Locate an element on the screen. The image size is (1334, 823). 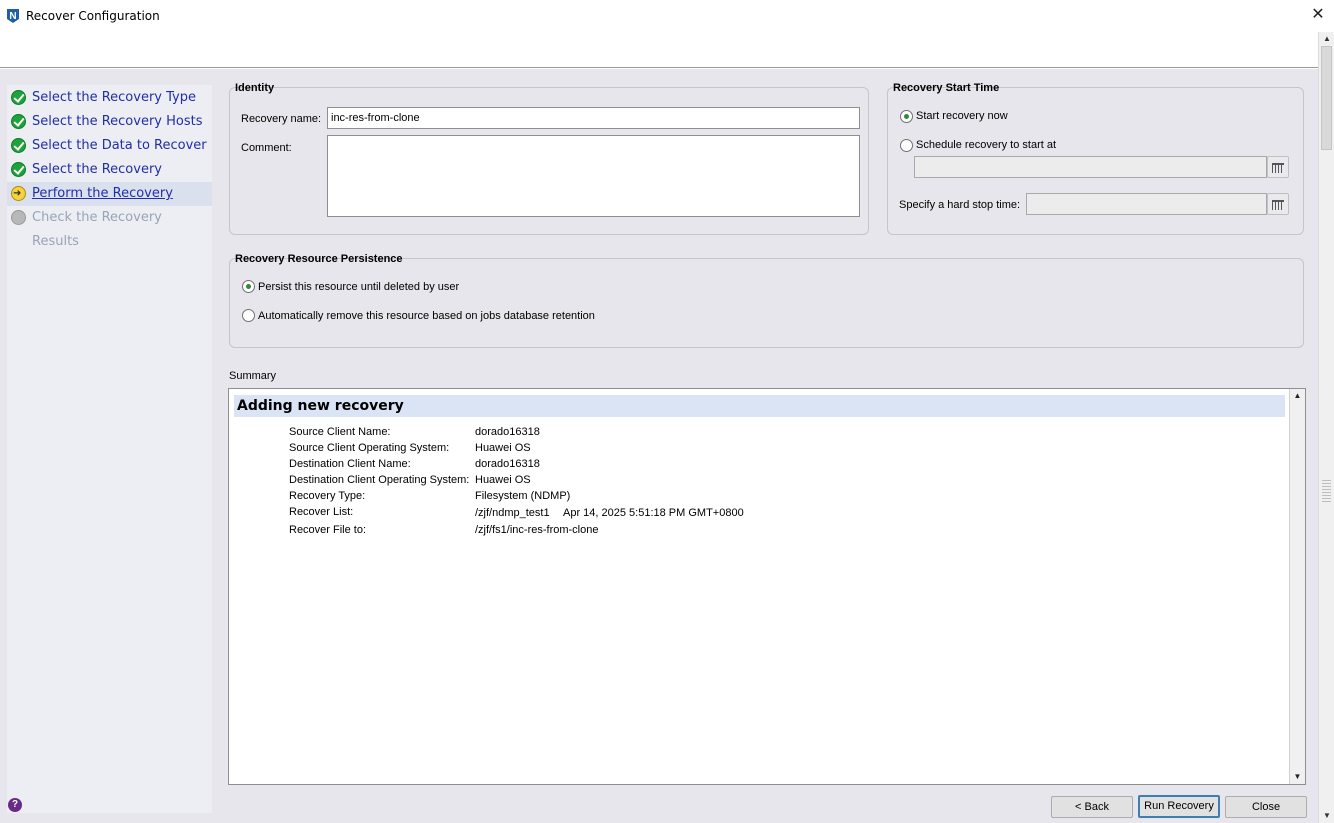
nav-step-check-results: Check the Recovery Results is located at coordinates (109, 227).